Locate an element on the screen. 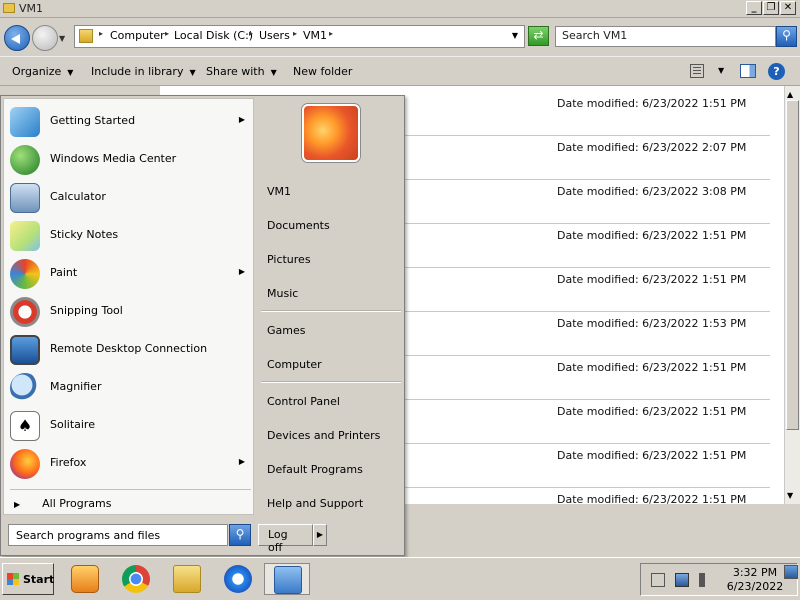  program-solitaire: ♠ Solitaire is located at coordinates (129, 426).